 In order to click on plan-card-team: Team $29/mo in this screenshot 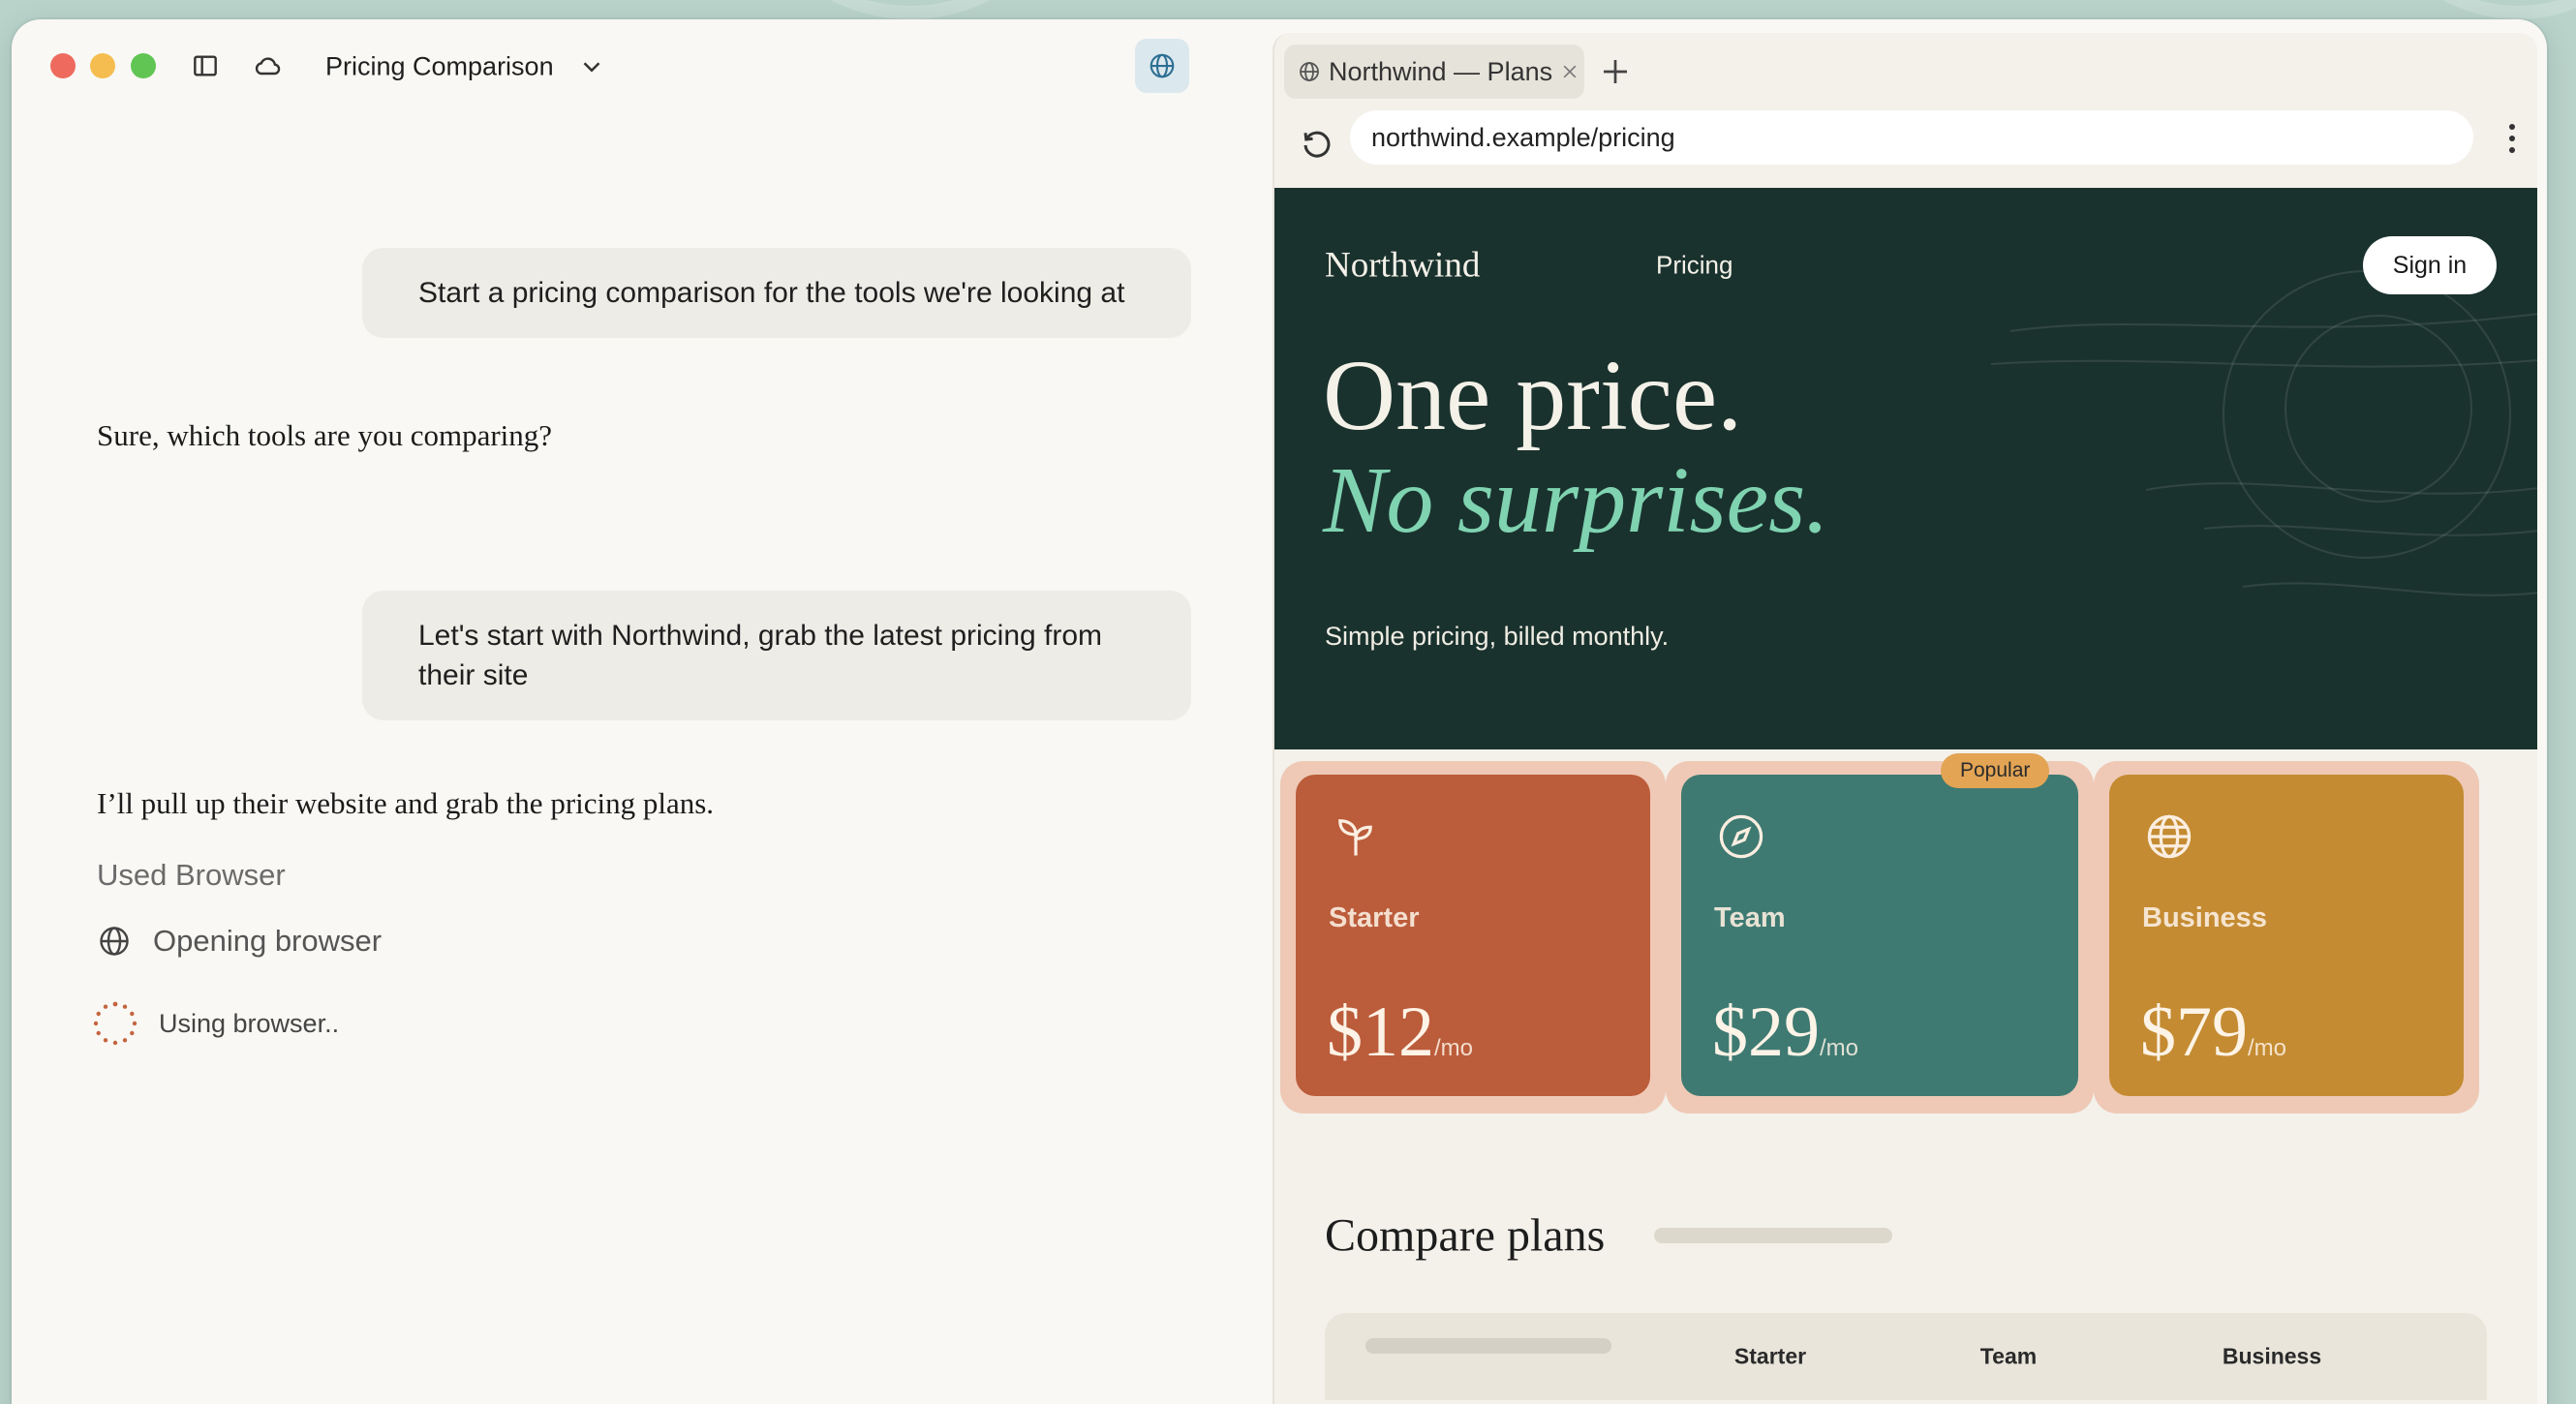, I will do `click(1880, 937)`.